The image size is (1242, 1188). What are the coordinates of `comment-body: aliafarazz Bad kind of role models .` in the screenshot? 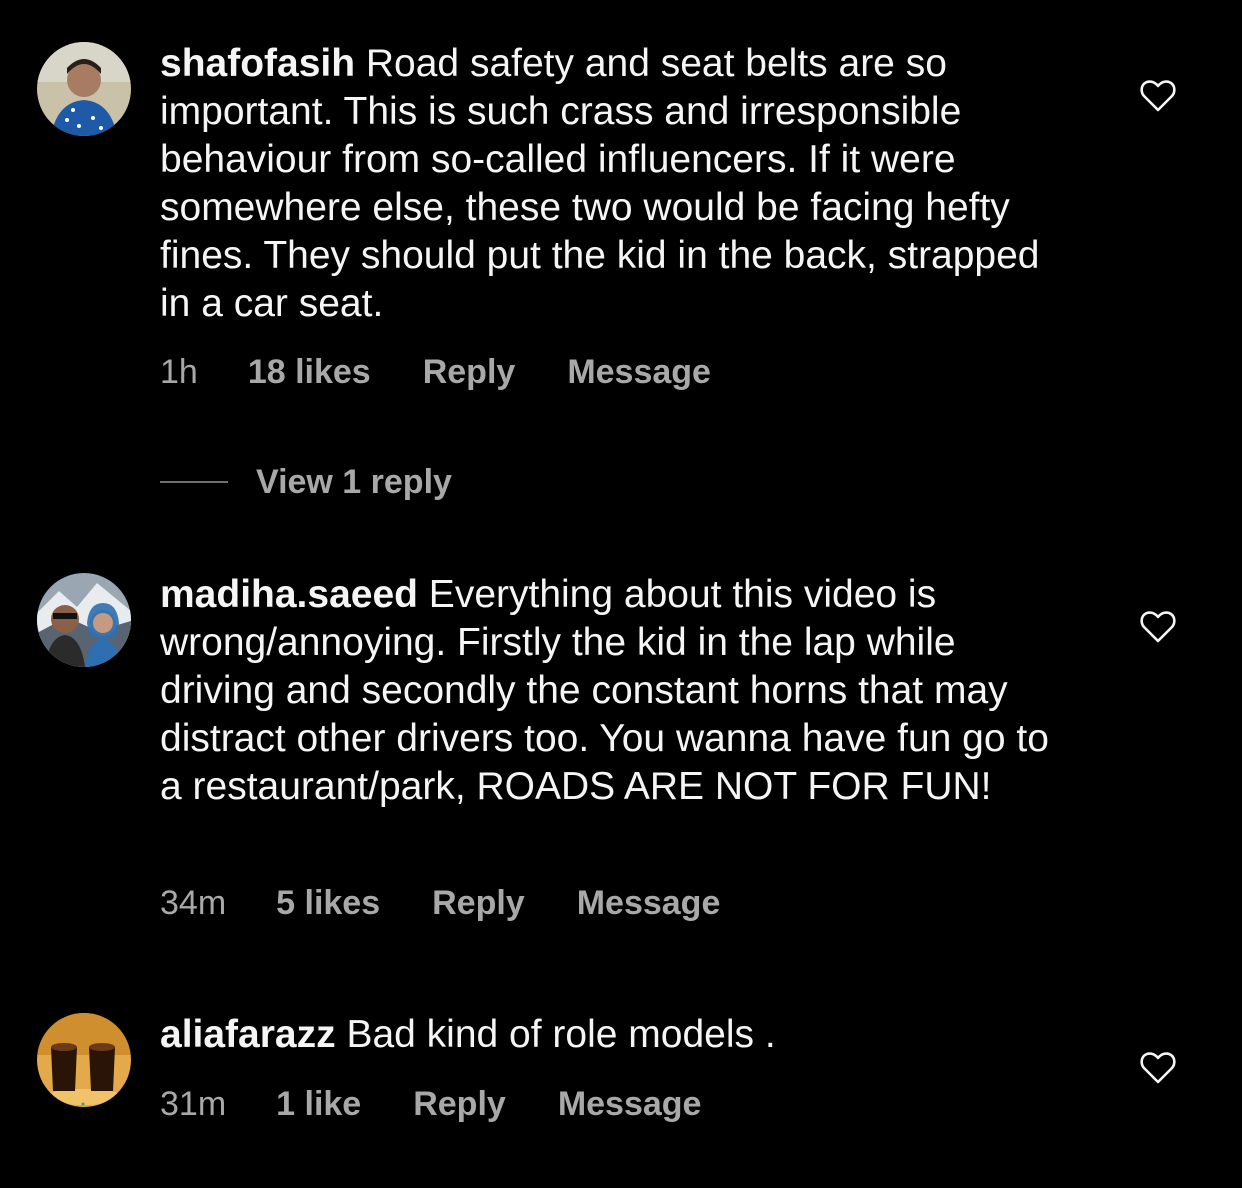 It's located at (620, 1035).